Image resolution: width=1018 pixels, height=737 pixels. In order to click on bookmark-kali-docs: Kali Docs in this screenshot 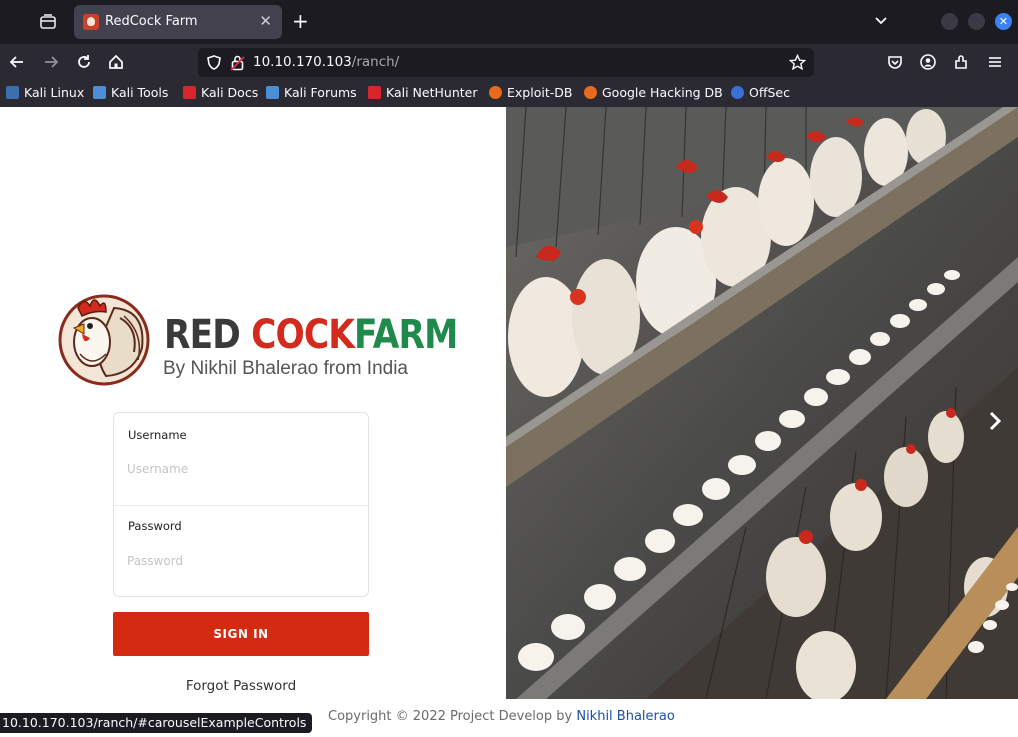, I will do `click(220, 92)`.